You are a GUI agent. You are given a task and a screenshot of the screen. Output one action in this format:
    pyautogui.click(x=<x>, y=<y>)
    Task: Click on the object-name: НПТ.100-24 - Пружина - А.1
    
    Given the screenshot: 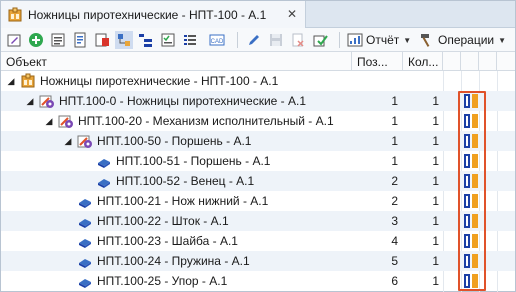 What is the action you would take?
    pyautogui.click(x=173, y=261)
    